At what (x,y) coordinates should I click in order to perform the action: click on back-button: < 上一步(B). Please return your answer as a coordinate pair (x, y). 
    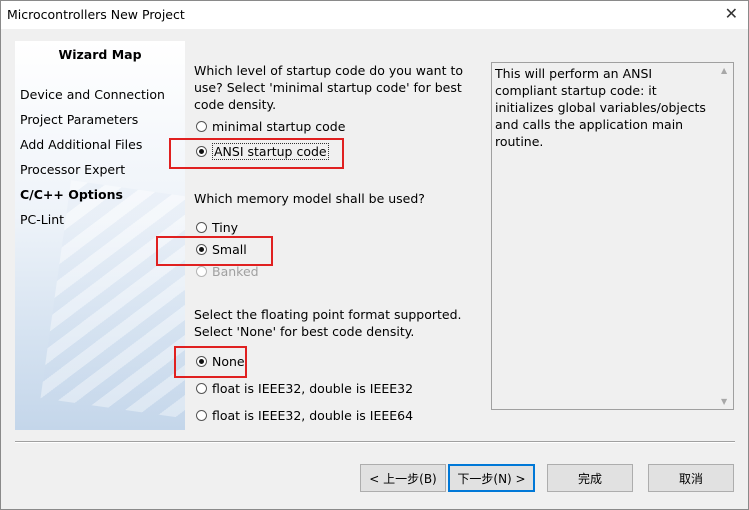
    Looking at the image, I should click on (403, 478).